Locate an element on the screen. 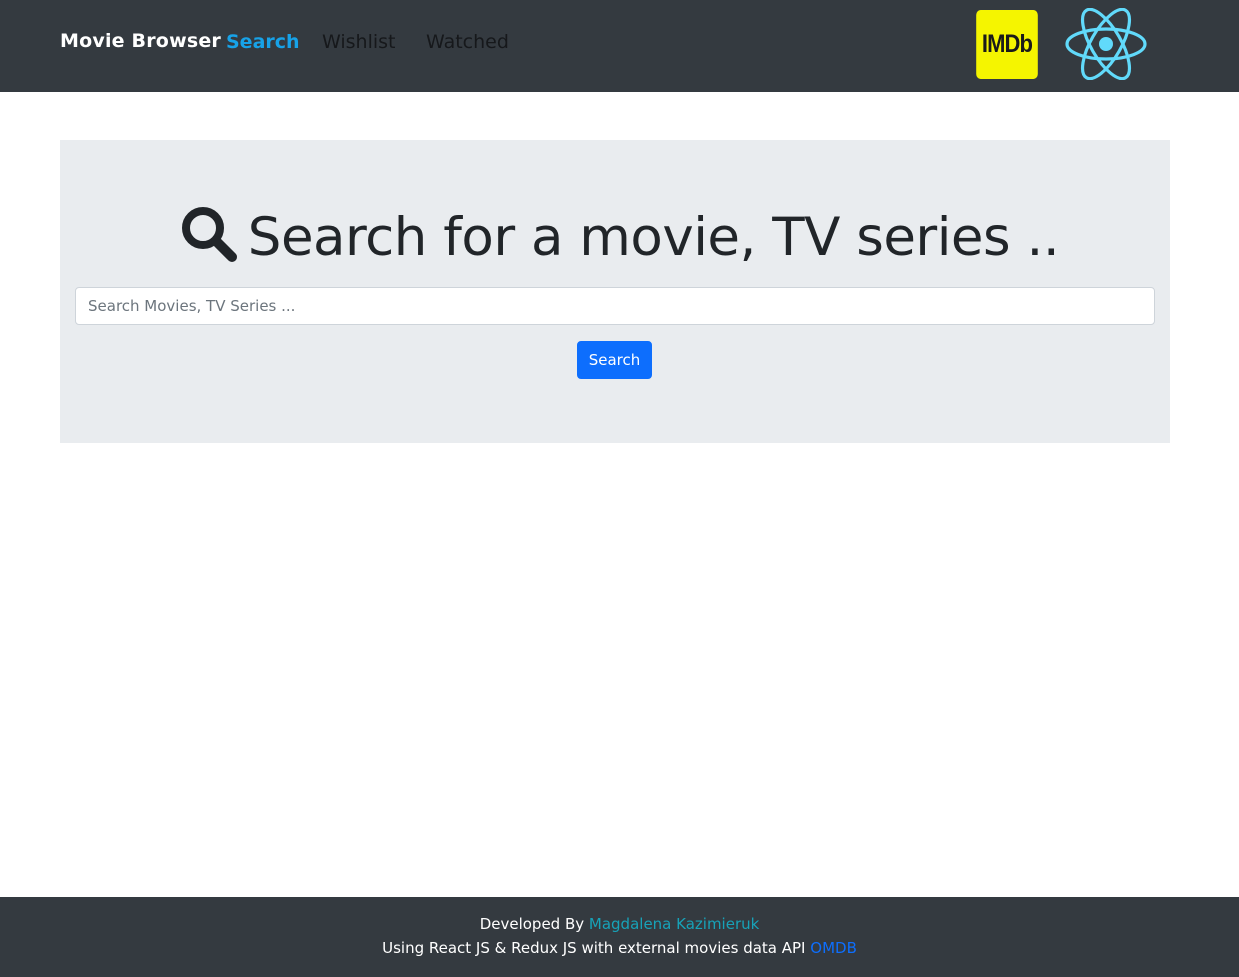  imdb-logo: IMDb is located at coordinates (1007, 44).